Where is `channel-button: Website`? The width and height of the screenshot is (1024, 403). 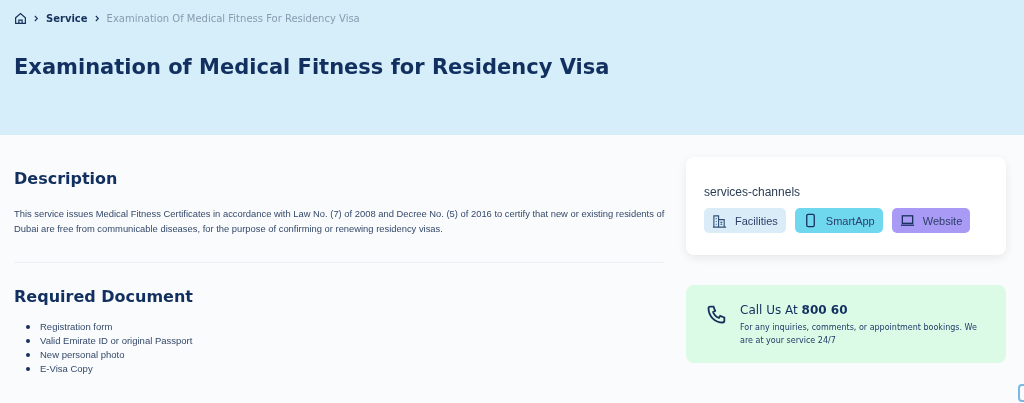
channel-button: Website is located at coordinates (931, 220).